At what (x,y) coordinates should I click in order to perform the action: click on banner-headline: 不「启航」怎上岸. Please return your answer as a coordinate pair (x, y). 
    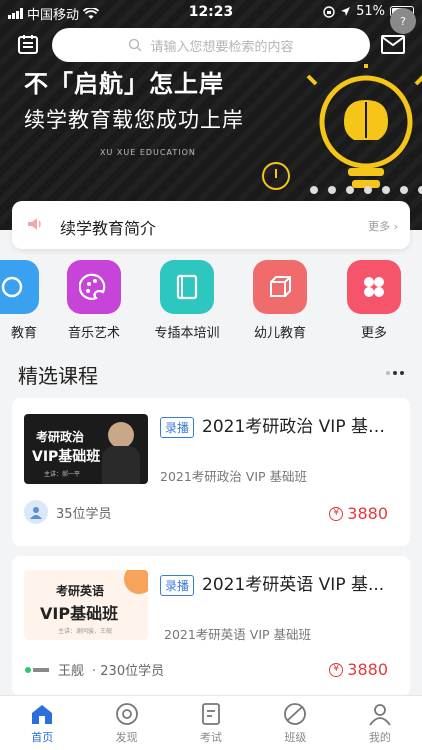
    Looking at the image, I should click on (124, 84).